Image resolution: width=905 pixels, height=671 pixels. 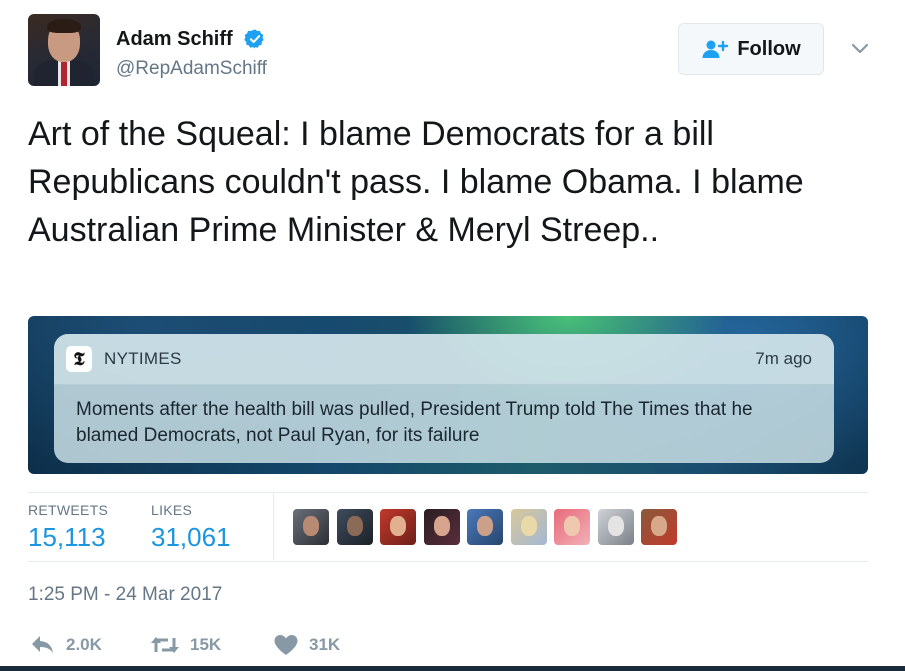 What do you see at coordinates (172, 510) in the screenshot?
I see `likes-label: LIKES` at bounding box center [172, 510].